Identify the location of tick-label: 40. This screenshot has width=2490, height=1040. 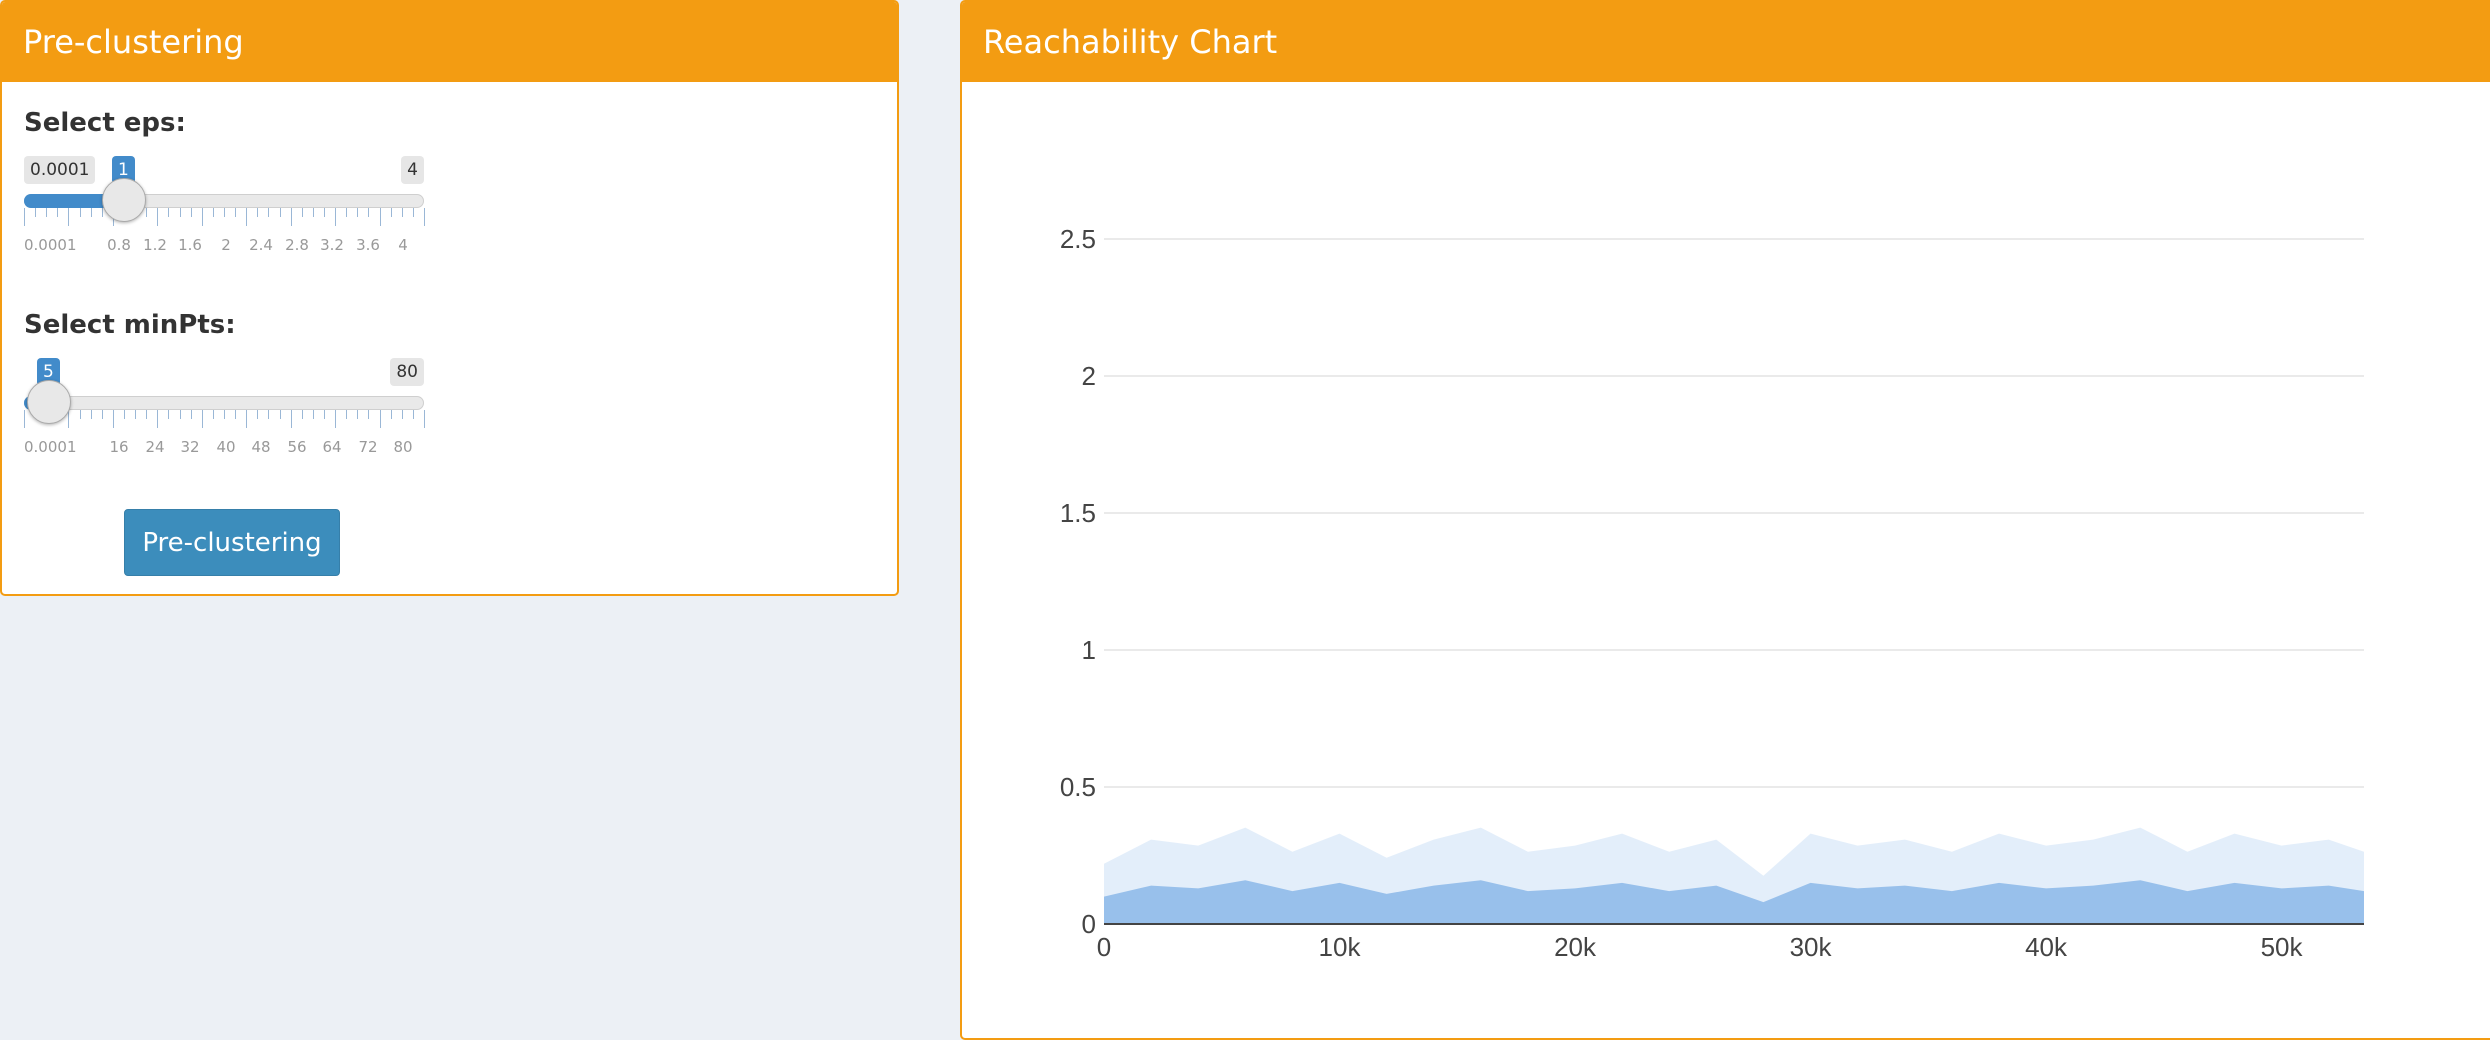
(226, 447).